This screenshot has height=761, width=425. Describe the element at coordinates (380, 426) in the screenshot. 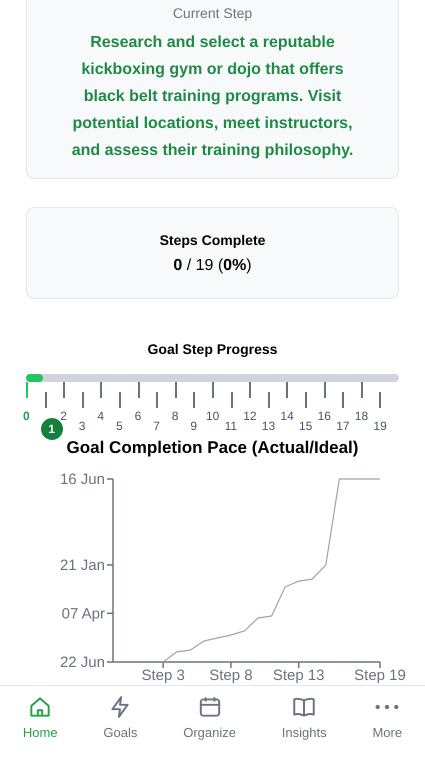

I see `tick-label: 19` at that location.